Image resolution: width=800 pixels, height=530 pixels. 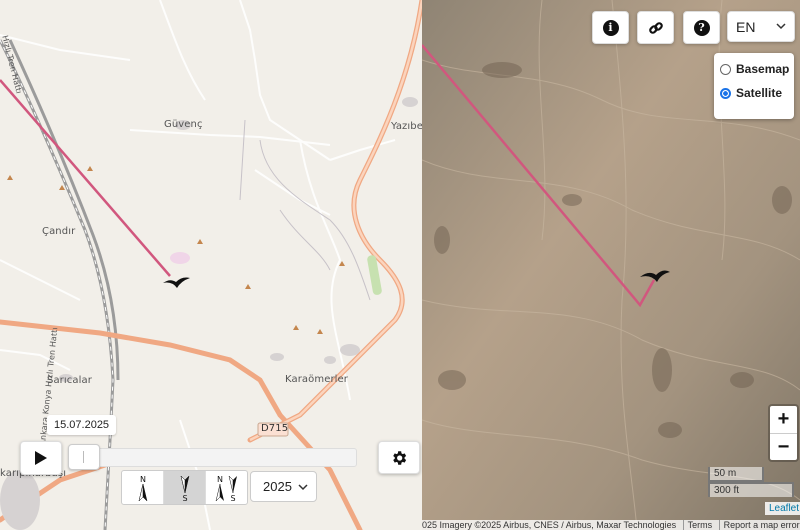 I want to click on info-button: i, so click(x=610, y=27).